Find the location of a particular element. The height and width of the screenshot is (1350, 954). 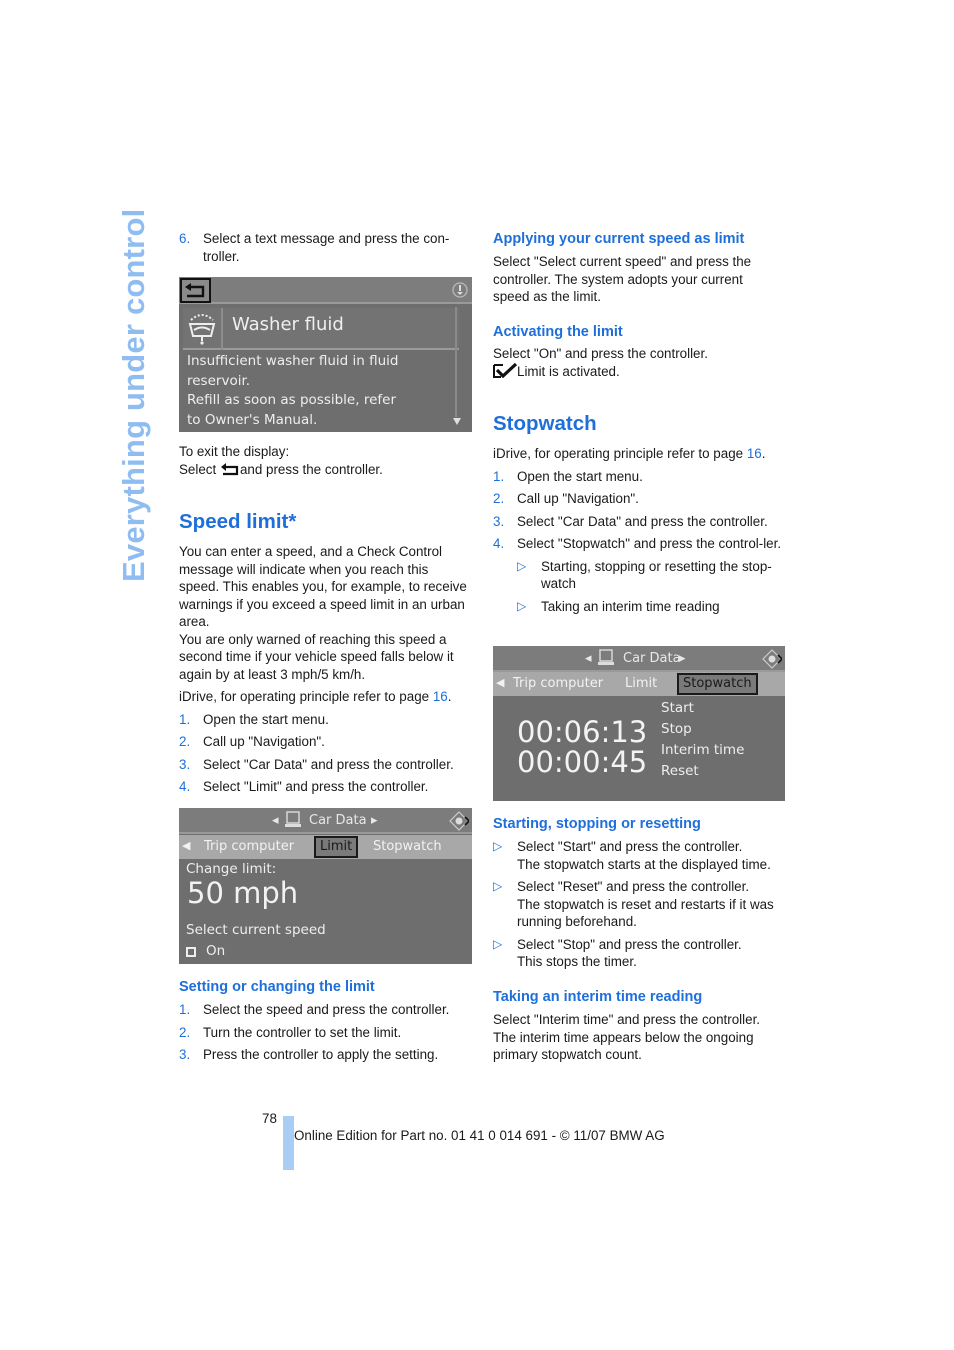

bullet-text: Select "Reset" and press the controller. is located at coordinates (633, 886).